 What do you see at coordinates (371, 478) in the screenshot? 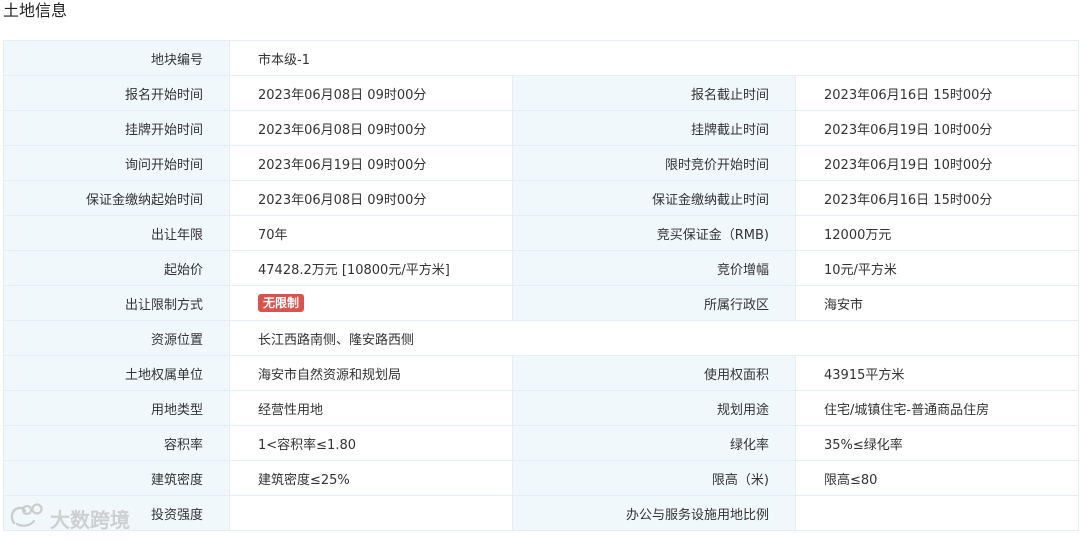
I see `field-value: 建筑密度≤25%` at bounding box center [371, 478].